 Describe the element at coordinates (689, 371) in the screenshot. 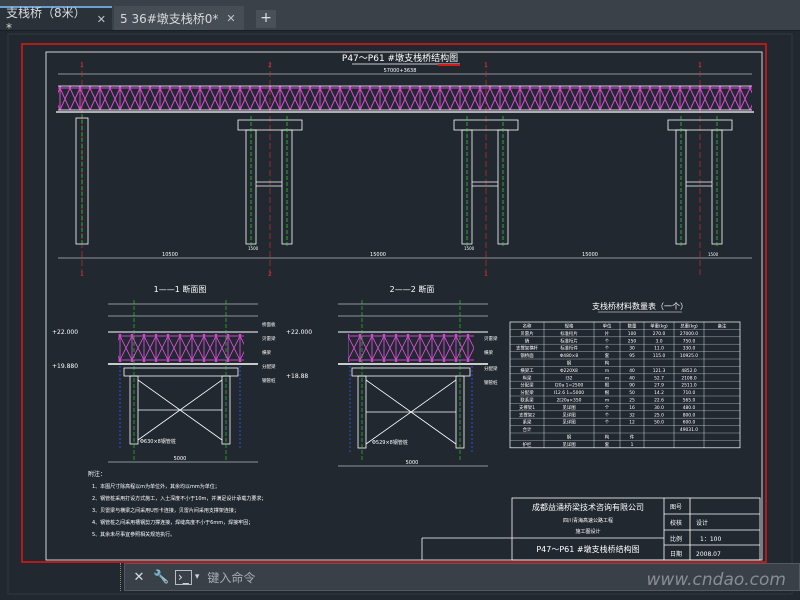

I see `table-cell: 4852.0` at that location.